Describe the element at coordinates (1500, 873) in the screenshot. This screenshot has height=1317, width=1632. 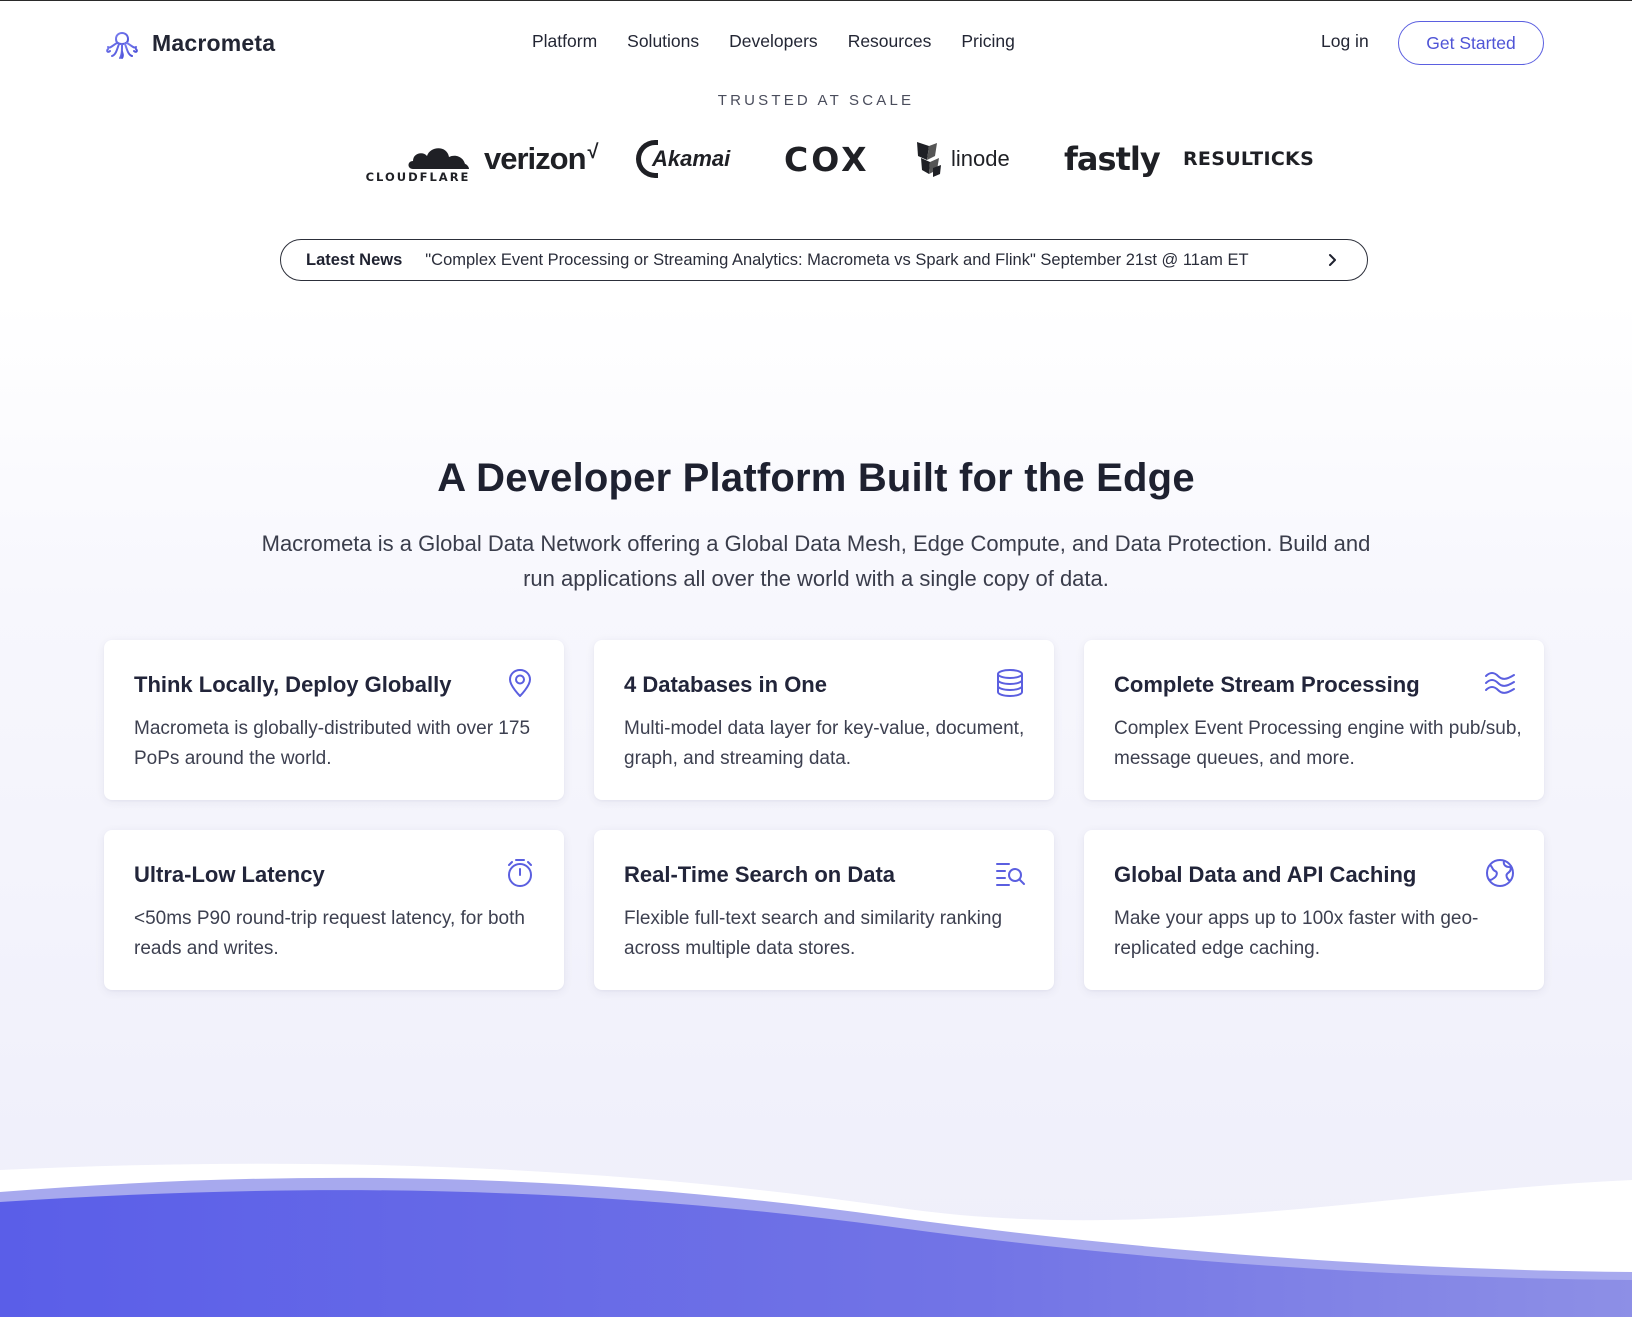
I see `globe-icon` at that location.